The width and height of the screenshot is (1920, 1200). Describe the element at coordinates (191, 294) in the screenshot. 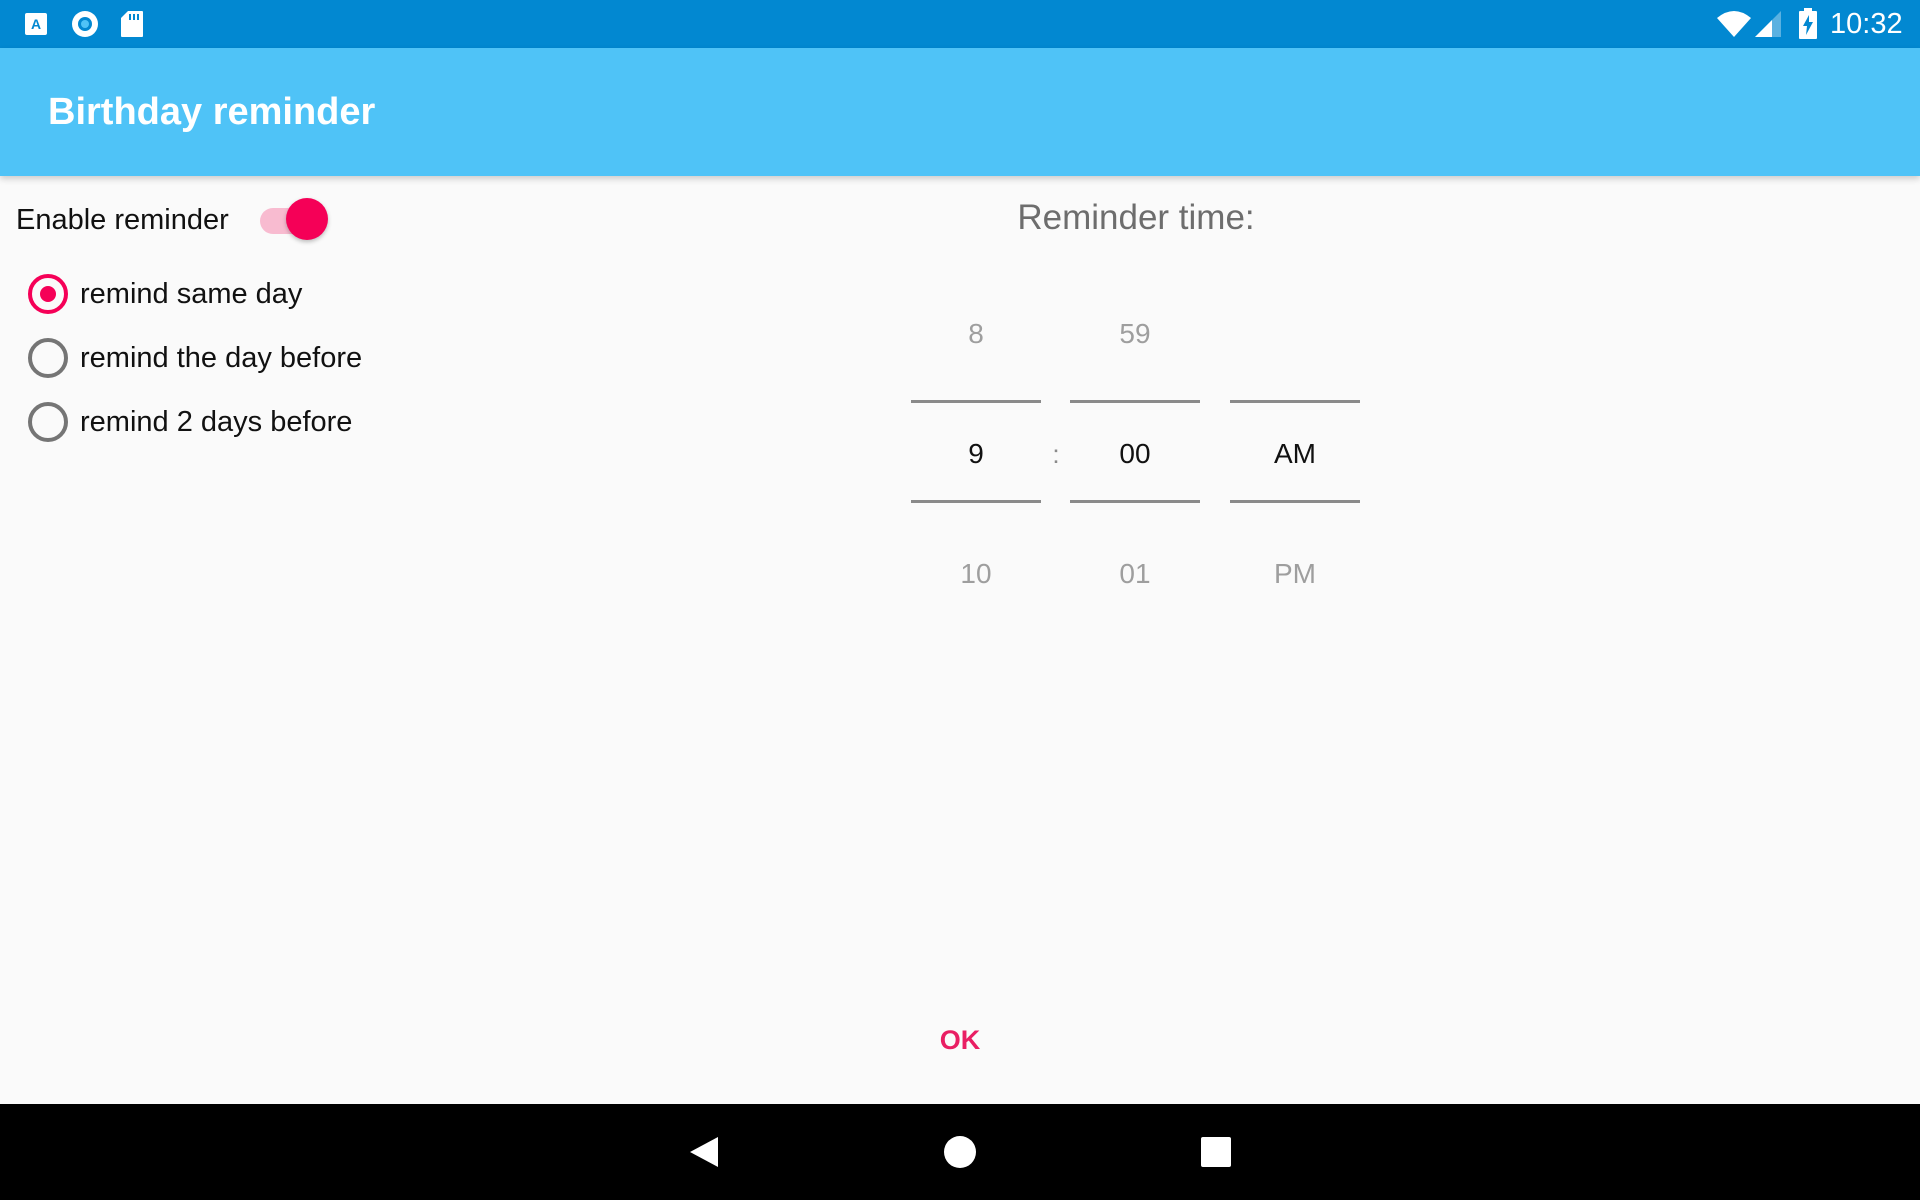

I see `radio-label: remind same day` at that location.